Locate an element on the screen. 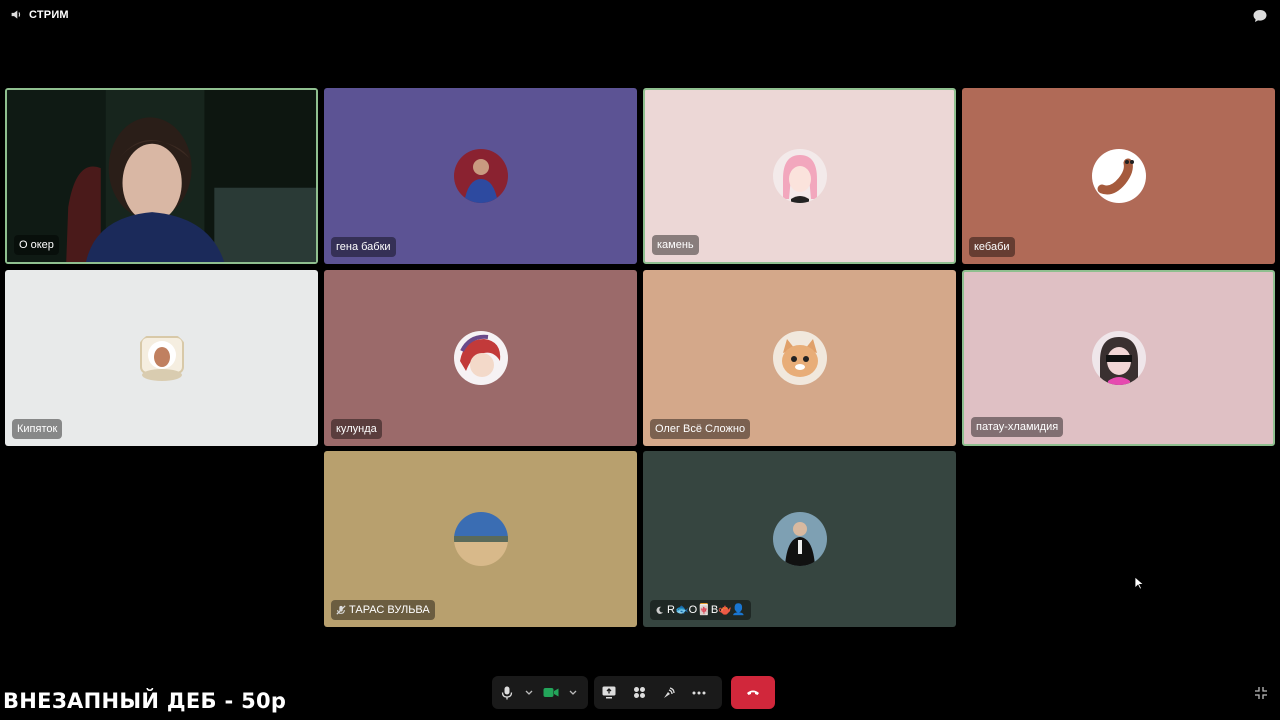  participant-name-tag: кулунда is located at coordinates (356, 429).